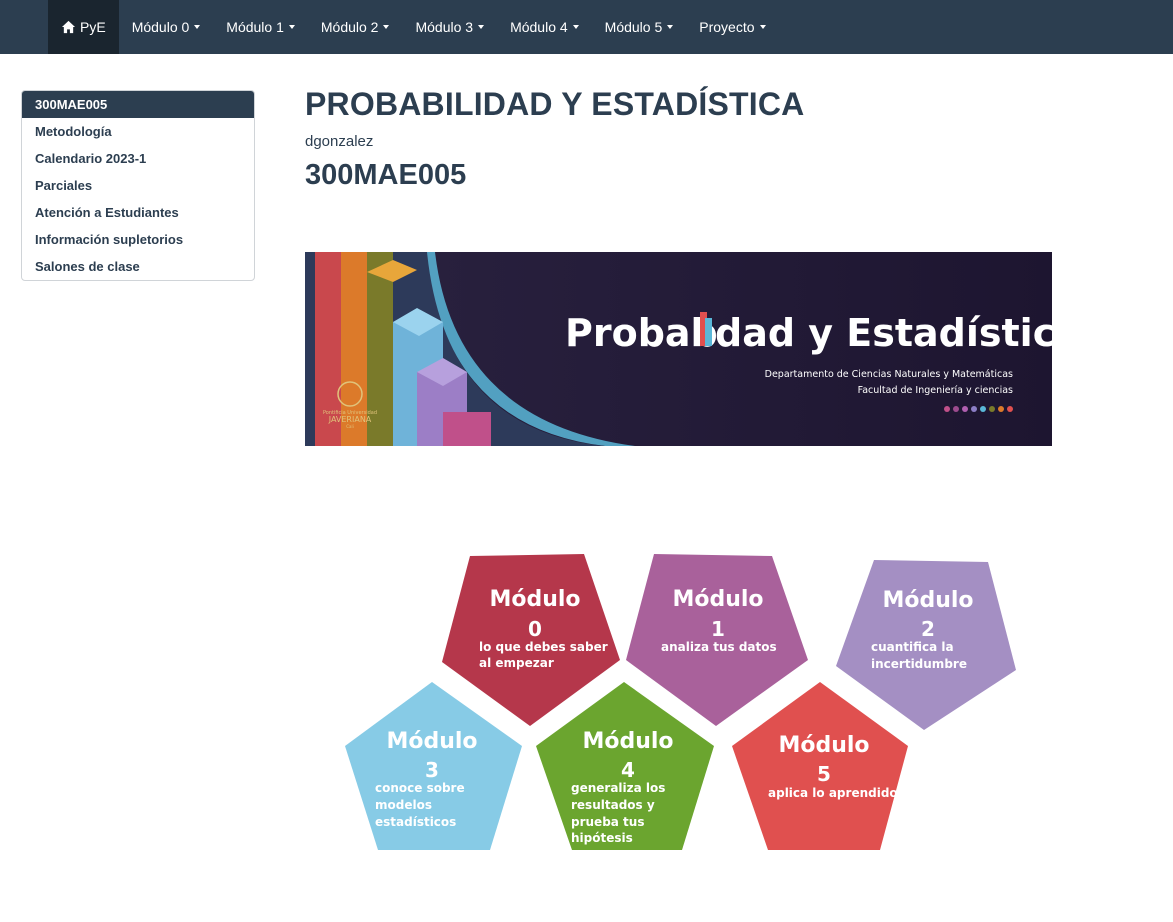 This screenshot has width=1173, height=922. What do you see at coordinates (935, 390) in the screenshot?
I see `banner-faculty: Facultad de Ingeniería y ciencias` at bounding box center [935, 390].